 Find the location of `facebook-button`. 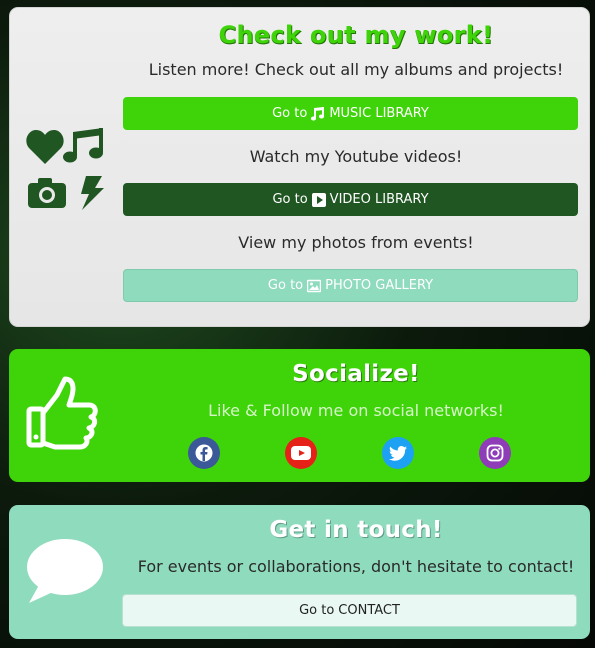

facebook-button is located at coordinates (204, 453).